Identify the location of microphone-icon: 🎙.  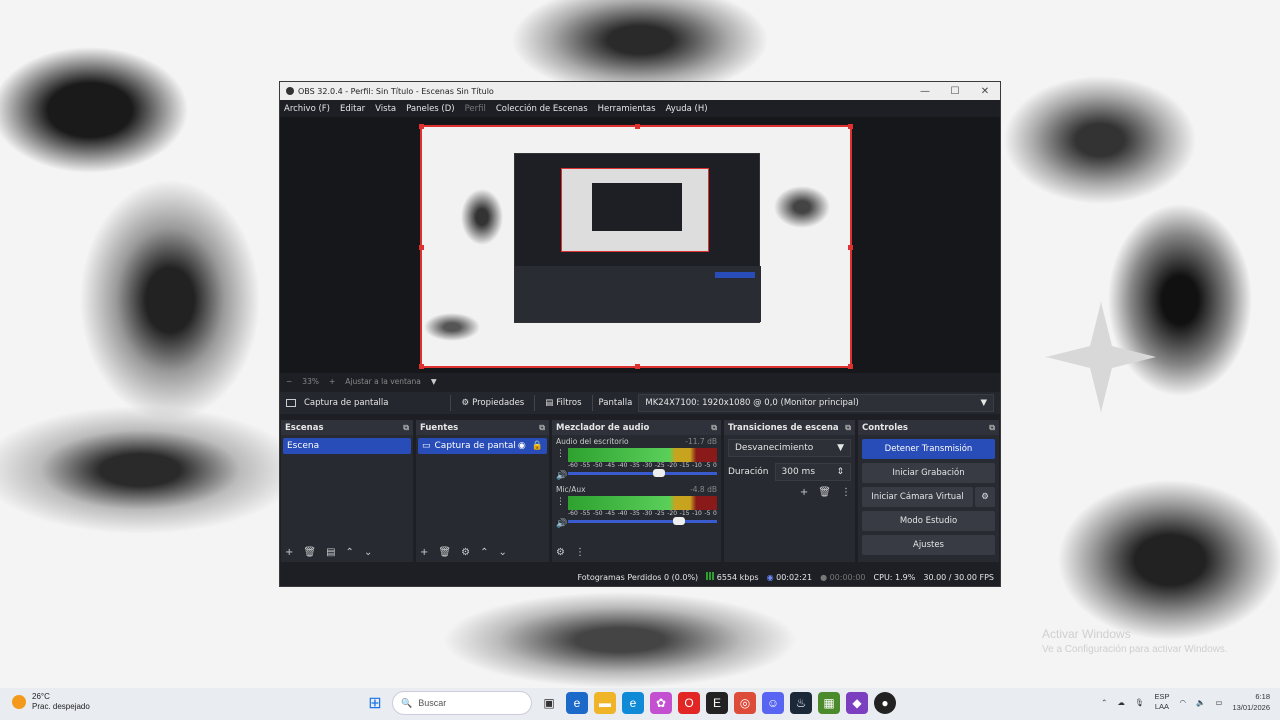
(1140, 702).